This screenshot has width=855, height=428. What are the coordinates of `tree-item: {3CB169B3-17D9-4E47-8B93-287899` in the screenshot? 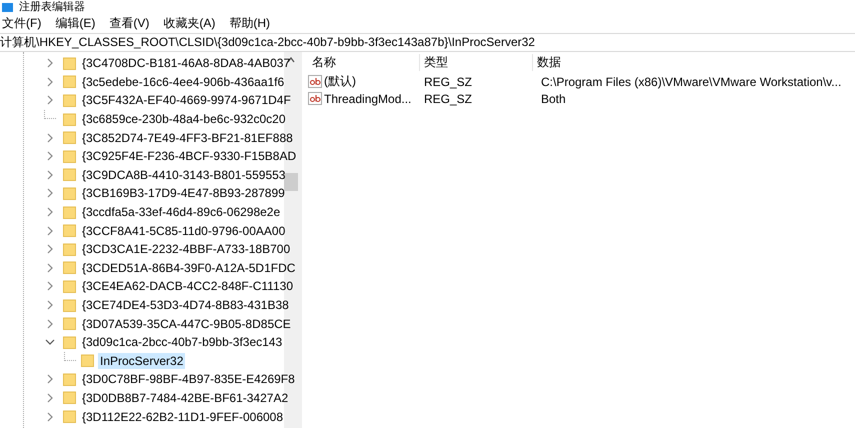 It's located at (183, 193).